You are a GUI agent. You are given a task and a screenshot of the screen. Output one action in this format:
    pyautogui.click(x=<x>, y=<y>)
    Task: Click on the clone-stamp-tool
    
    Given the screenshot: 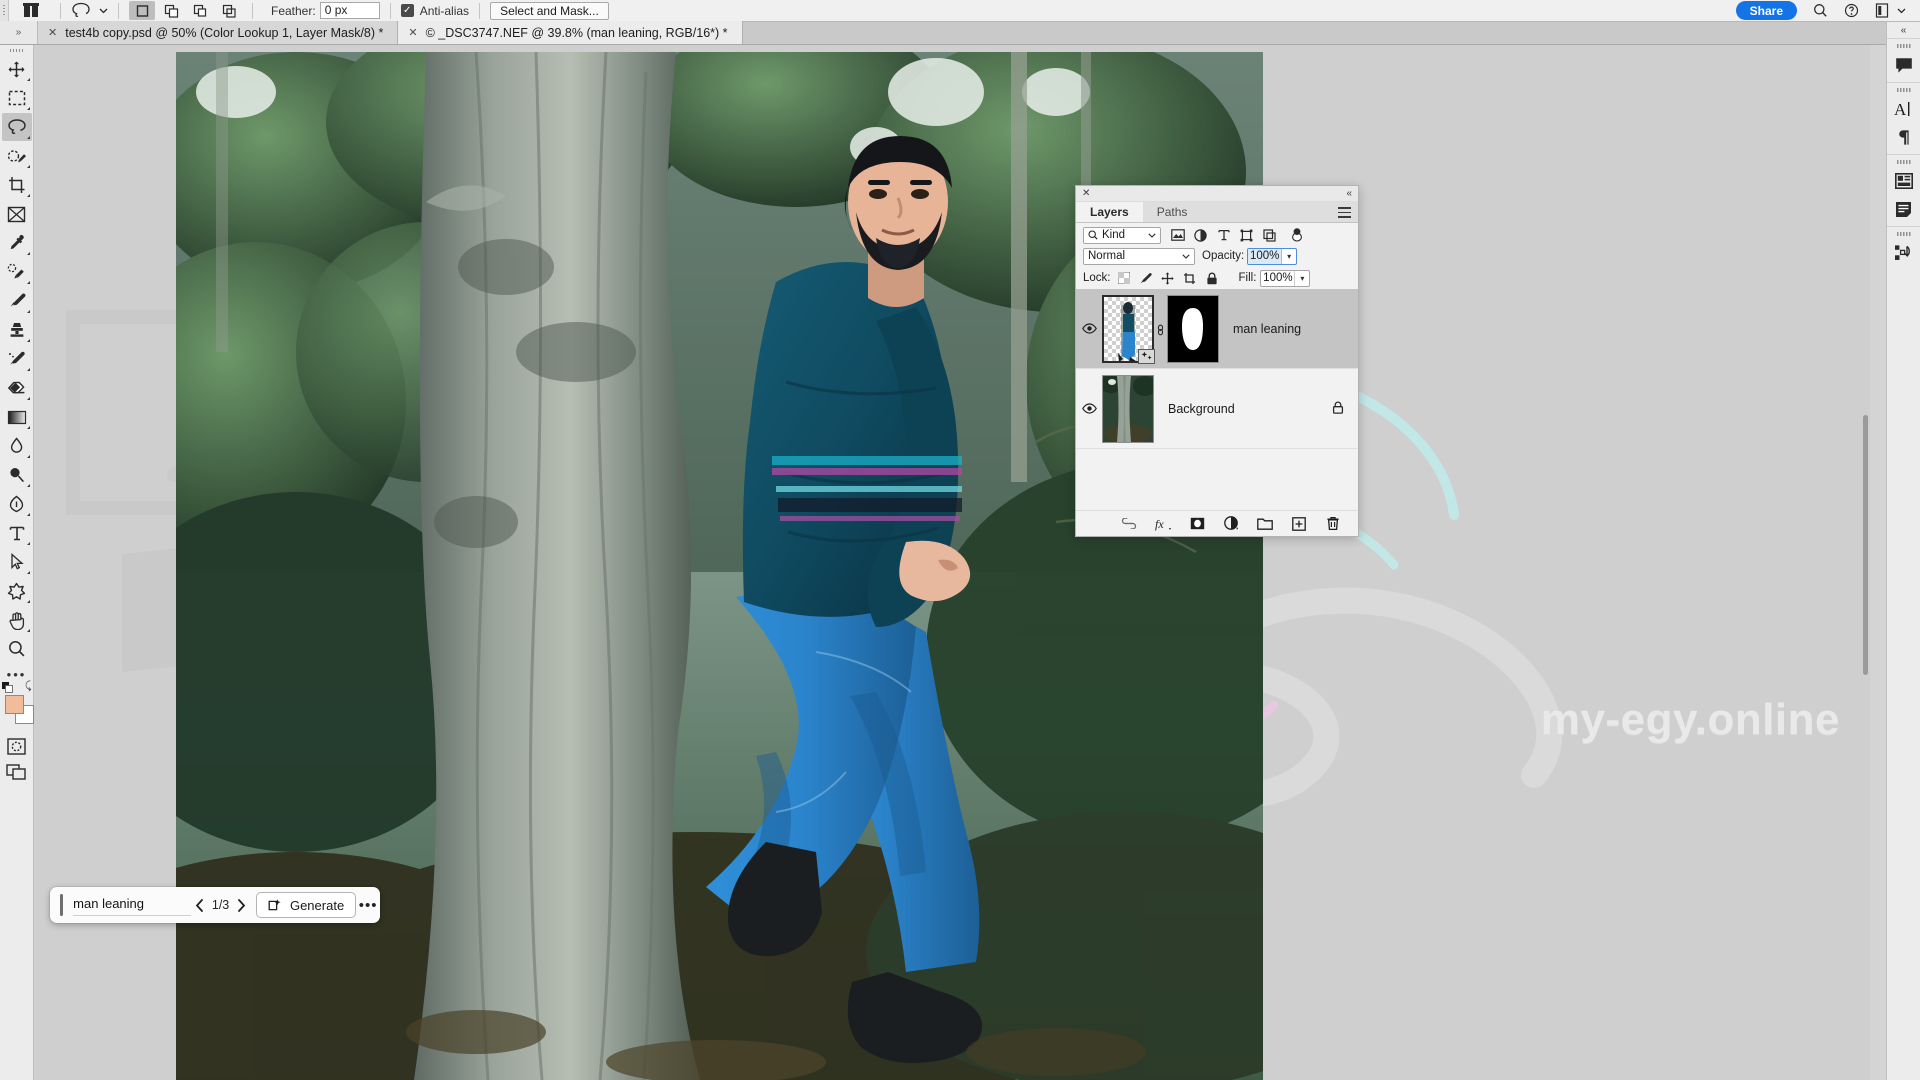 What is the action you would take?
    pyautogui.click(x=17, y=330)
    